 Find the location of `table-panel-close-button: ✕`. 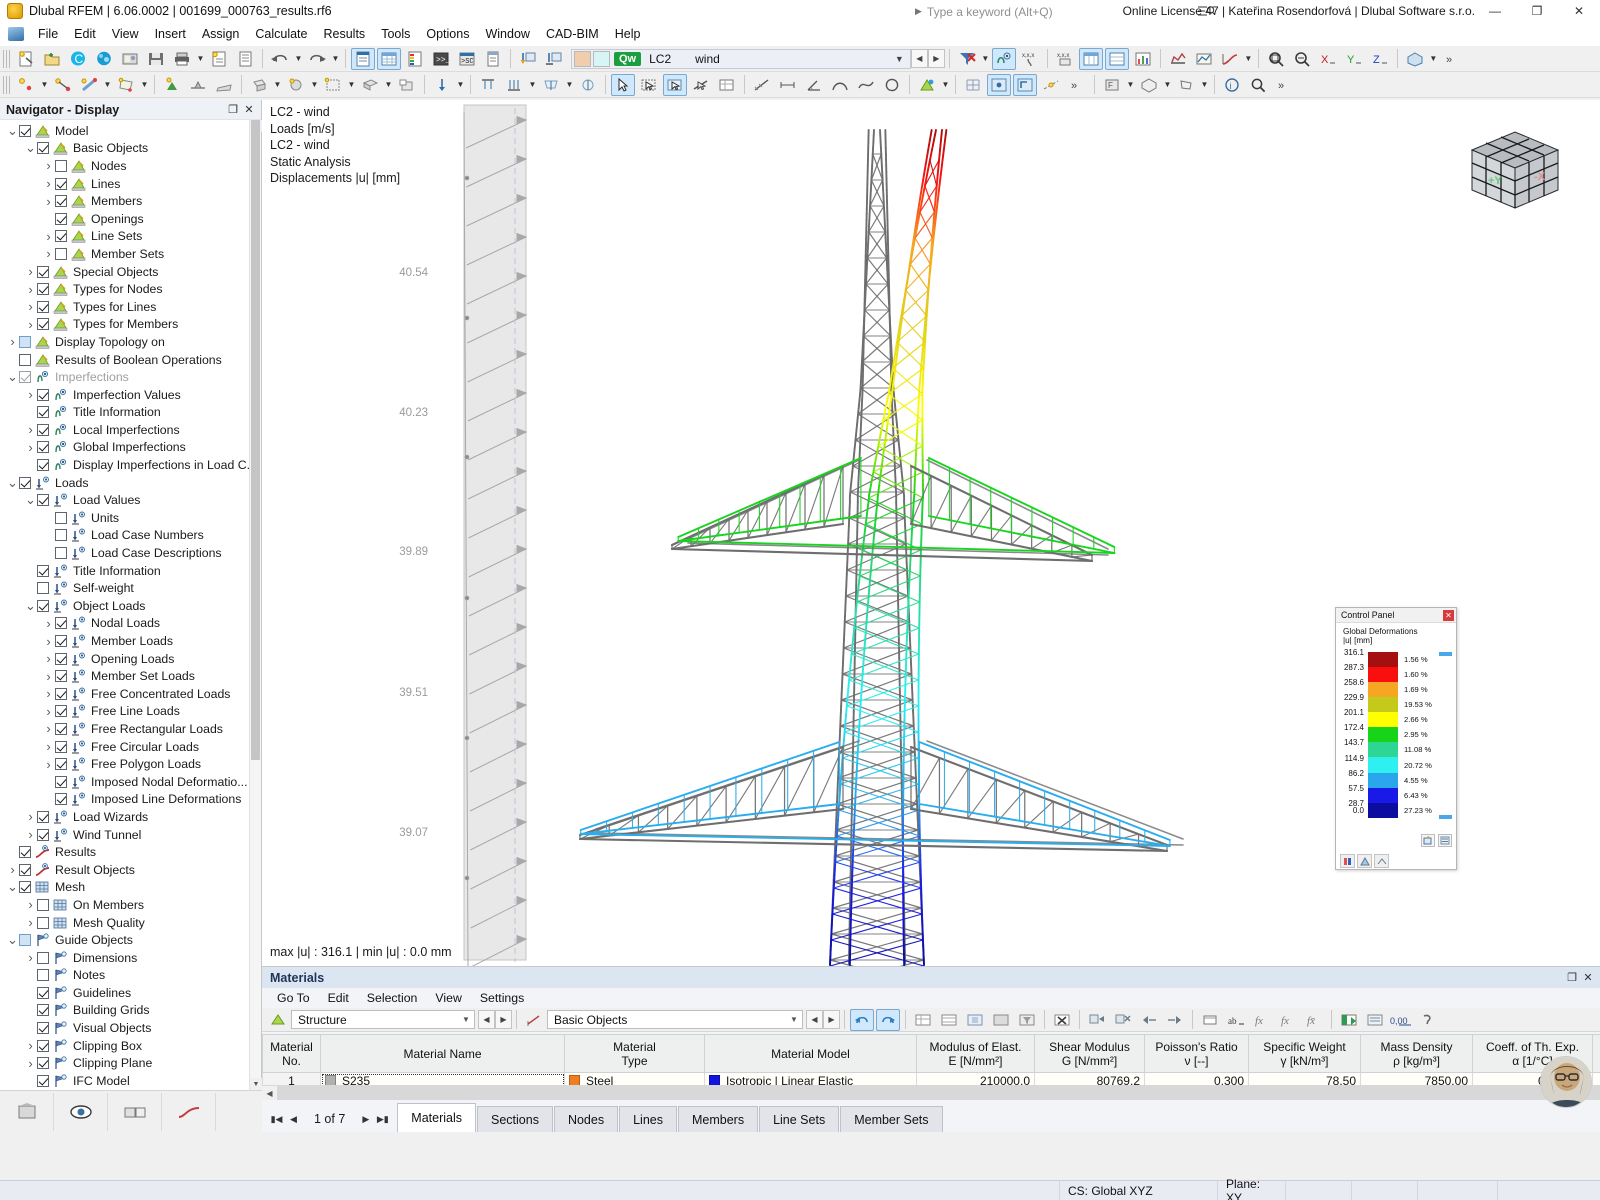

table-panel-close-button: ✕ is located at coordinates (1588, 978).